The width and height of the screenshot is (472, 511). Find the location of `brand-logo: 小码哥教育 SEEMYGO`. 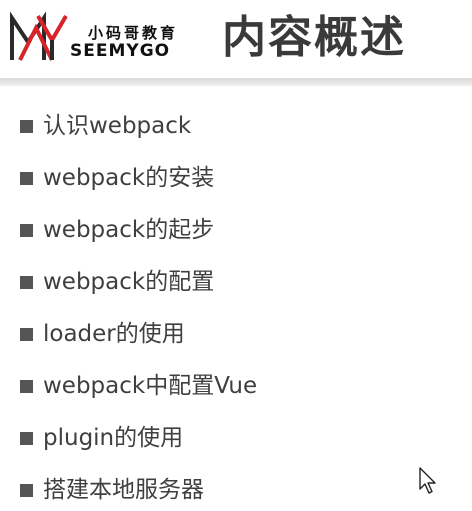

brand-logo: 小码哥教育 SEEMYGO is located at coordinates (108, 37).